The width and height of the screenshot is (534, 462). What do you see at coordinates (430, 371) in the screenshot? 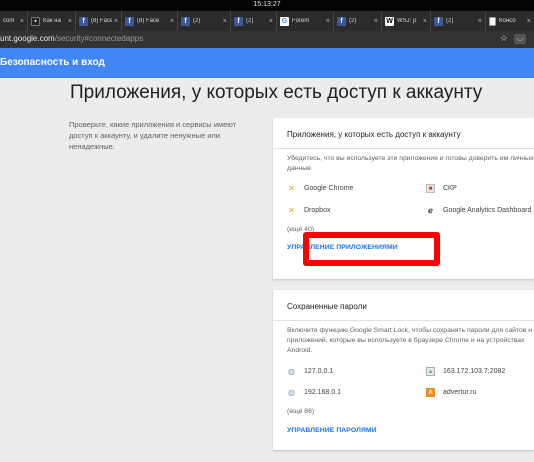
I see `image-icon: ▲` at bounding box center [430, 371].